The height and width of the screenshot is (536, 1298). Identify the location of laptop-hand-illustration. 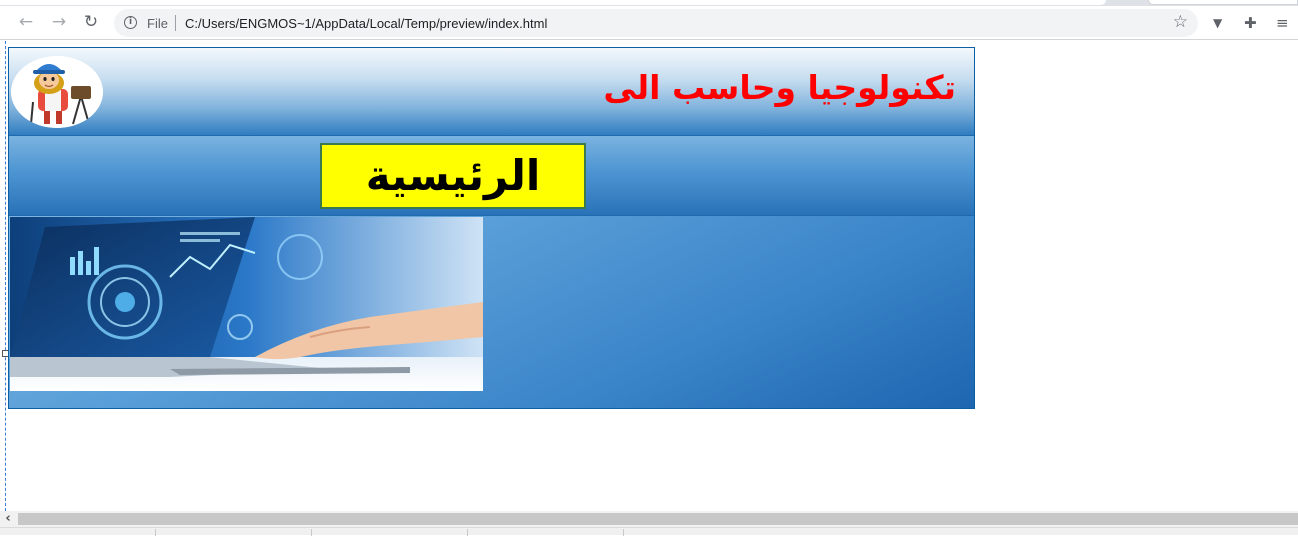
(246, 304).